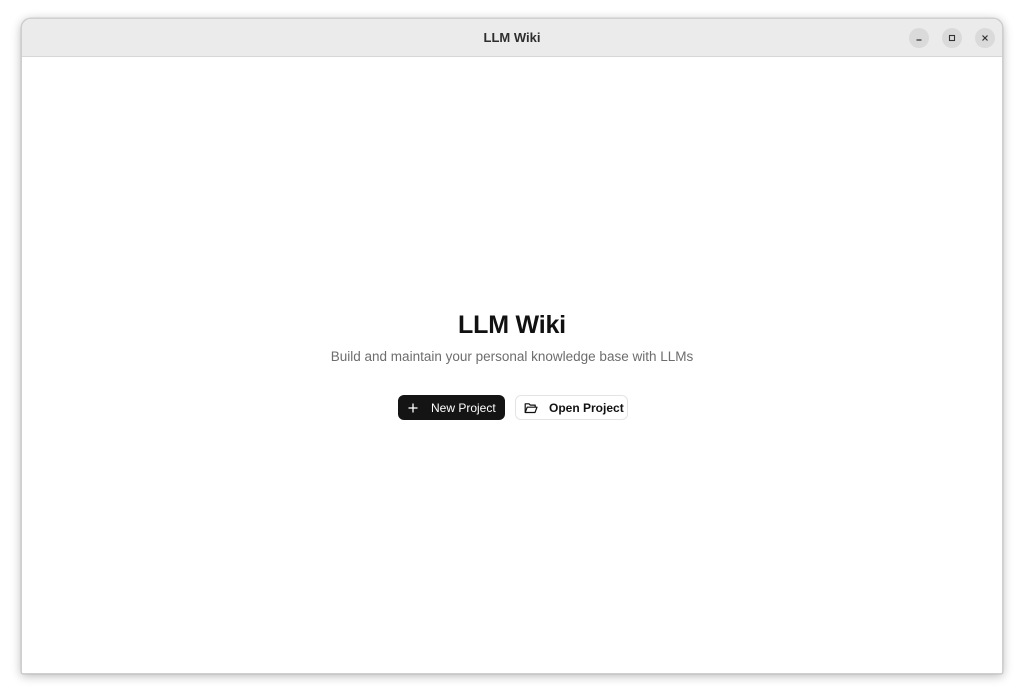 Image resolution: width=1024 pixels, height=697 pixels. What do you see at coordinates (512, 325) in the screenshot?
I see `page-title: LLM Wiki` at bounding box center [512, 325].